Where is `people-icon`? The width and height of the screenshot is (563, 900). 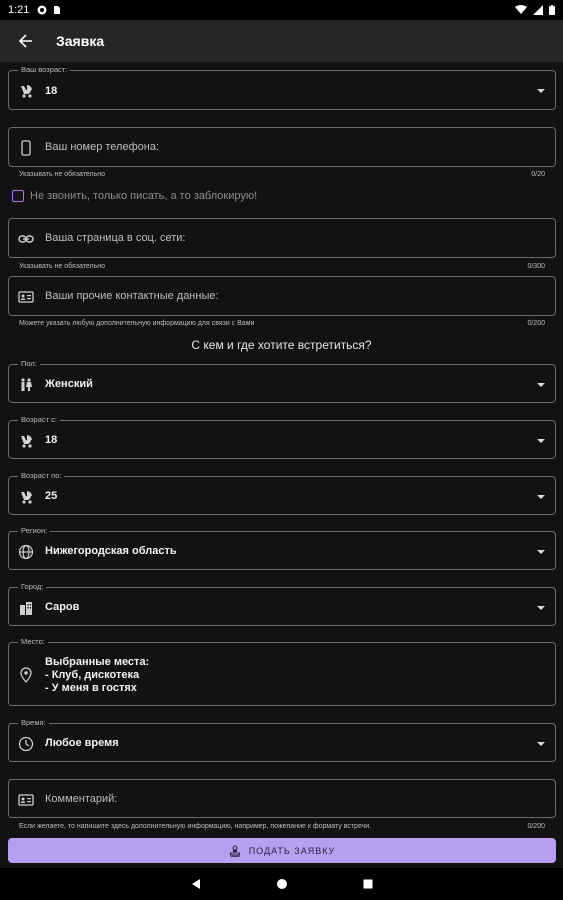
people-icon is located at coordinates (26, 384).